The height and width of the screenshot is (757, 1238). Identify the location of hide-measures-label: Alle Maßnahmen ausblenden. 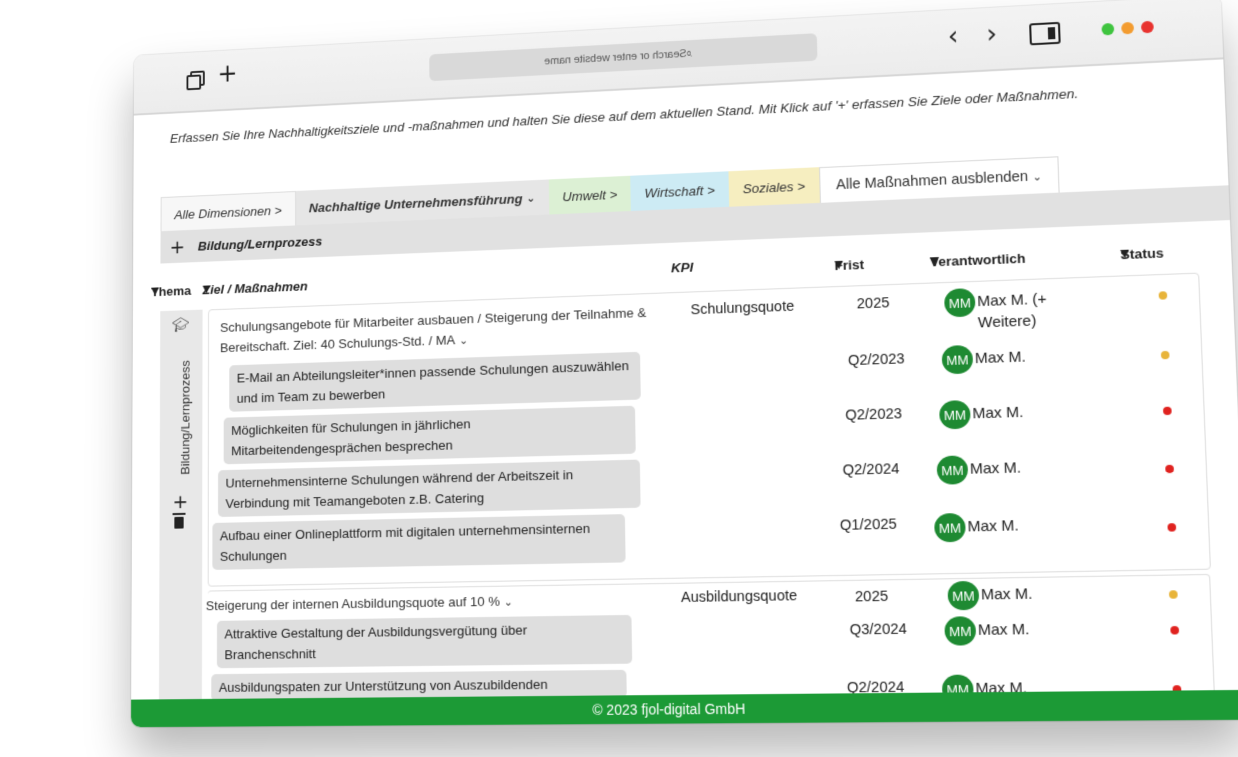
(932, 181).